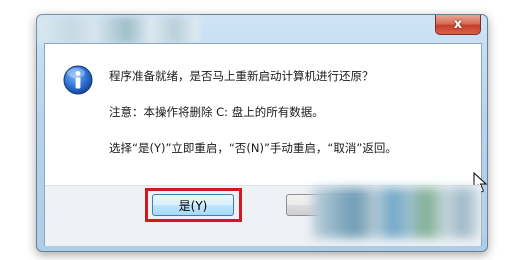 The height and width of the screenshot is (260, 523). What do you see at coordinates (216, 112) in the screenshot?
I see `message-line-2: 注意：本操作将删除 C: 盘上的所有数据。` at bounding box center [216, 112].